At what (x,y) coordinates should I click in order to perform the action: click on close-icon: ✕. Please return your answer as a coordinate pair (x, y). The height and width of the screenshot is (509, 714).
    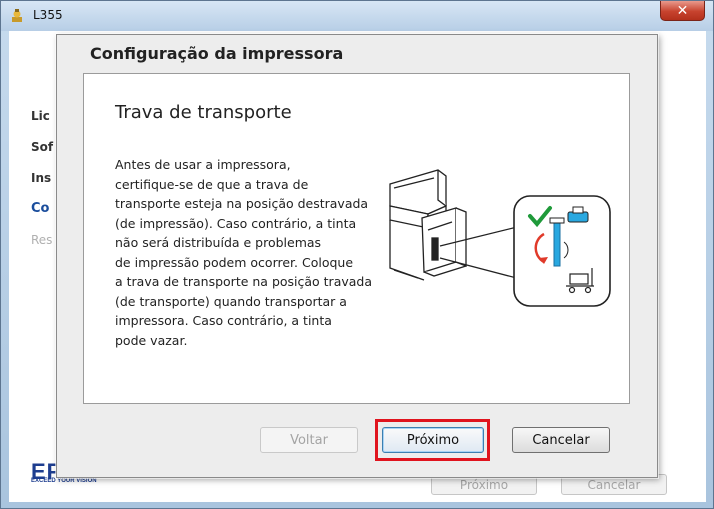
    Looking at the image, I should click on (682, 10).